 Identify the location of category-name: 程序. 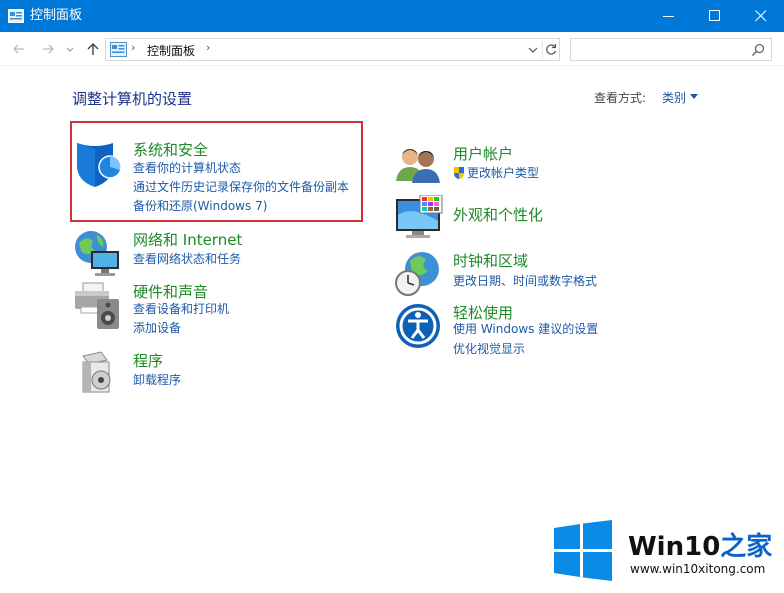
(148, 360).